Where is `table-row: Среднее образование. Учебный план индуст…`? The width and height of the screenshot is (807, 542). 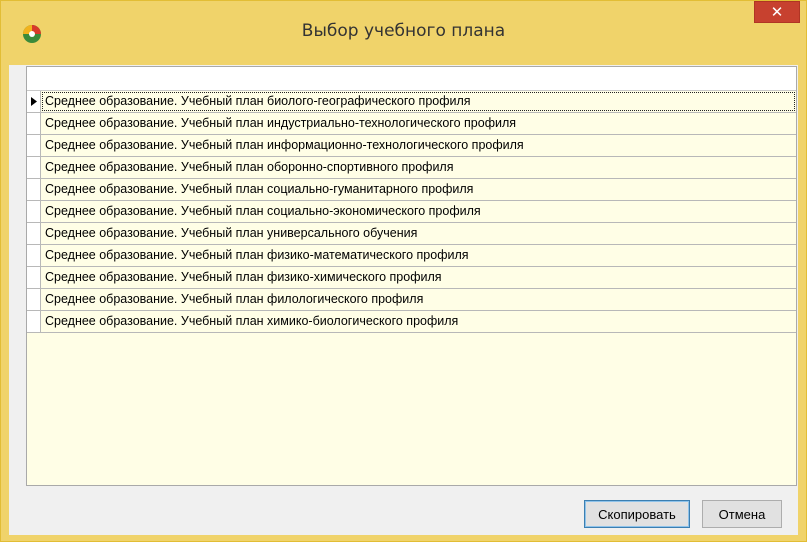 table-row: Среднее образование. Учебный план индуст… is located at coordinates (411, 124).